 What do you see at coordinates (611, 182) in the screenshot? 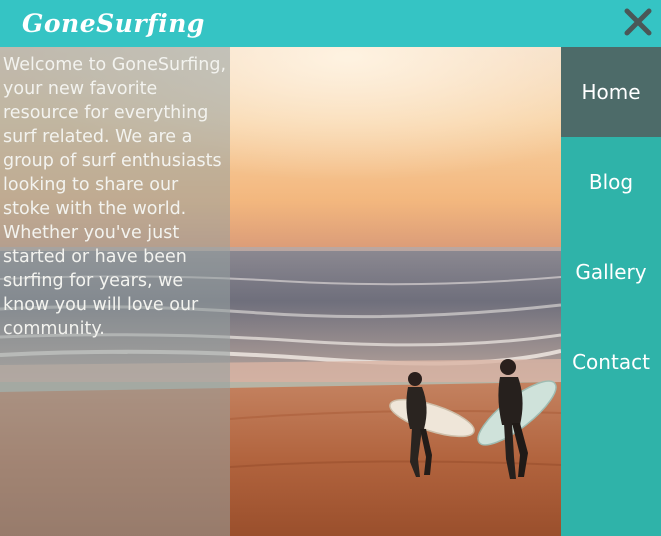
I see `nav-item-blog: Blog` at bounding box center [611, 182].